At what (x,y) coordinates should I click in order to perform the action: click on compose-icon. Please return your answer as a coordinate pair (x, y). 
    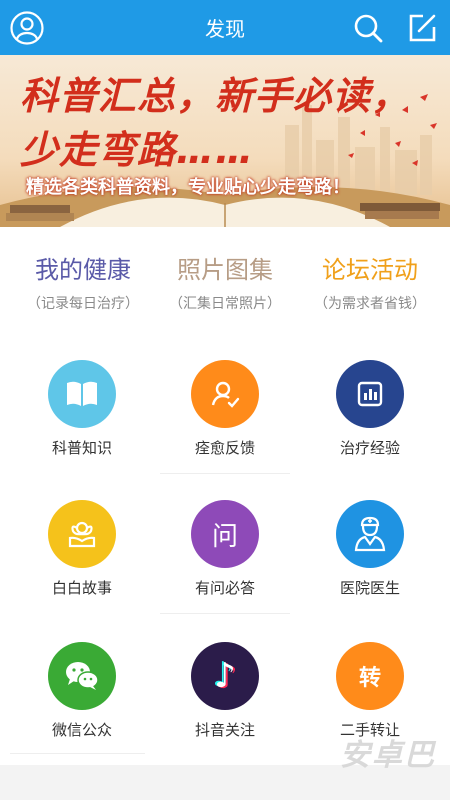
    Looking at the image, I should click on (422, 28).